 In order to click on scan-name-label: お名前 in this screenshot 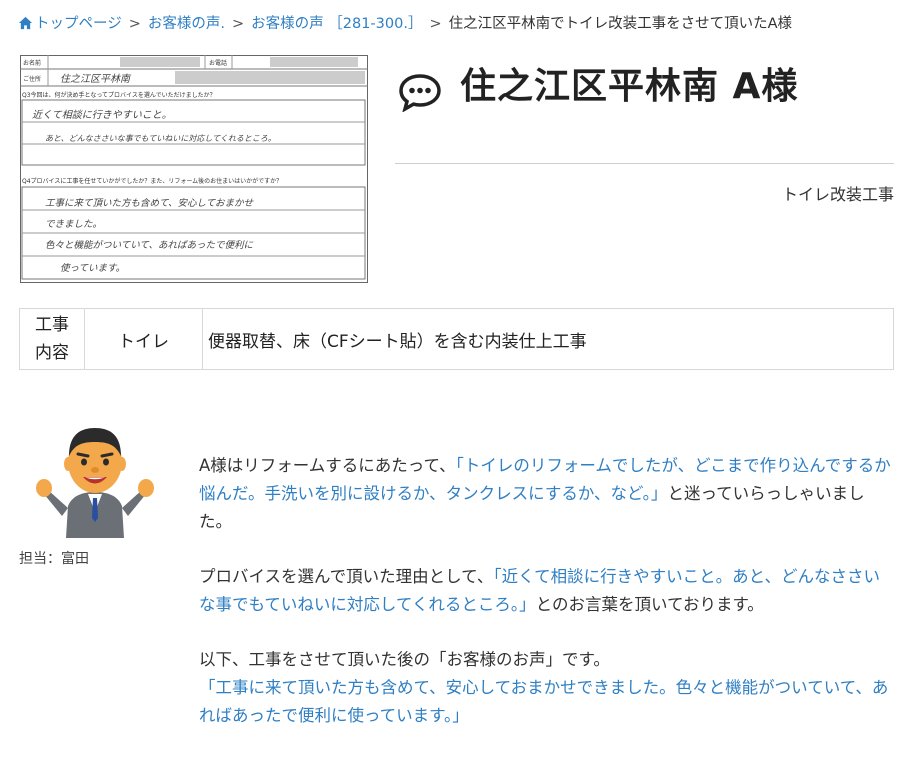, I will do `click(32, 63)`.